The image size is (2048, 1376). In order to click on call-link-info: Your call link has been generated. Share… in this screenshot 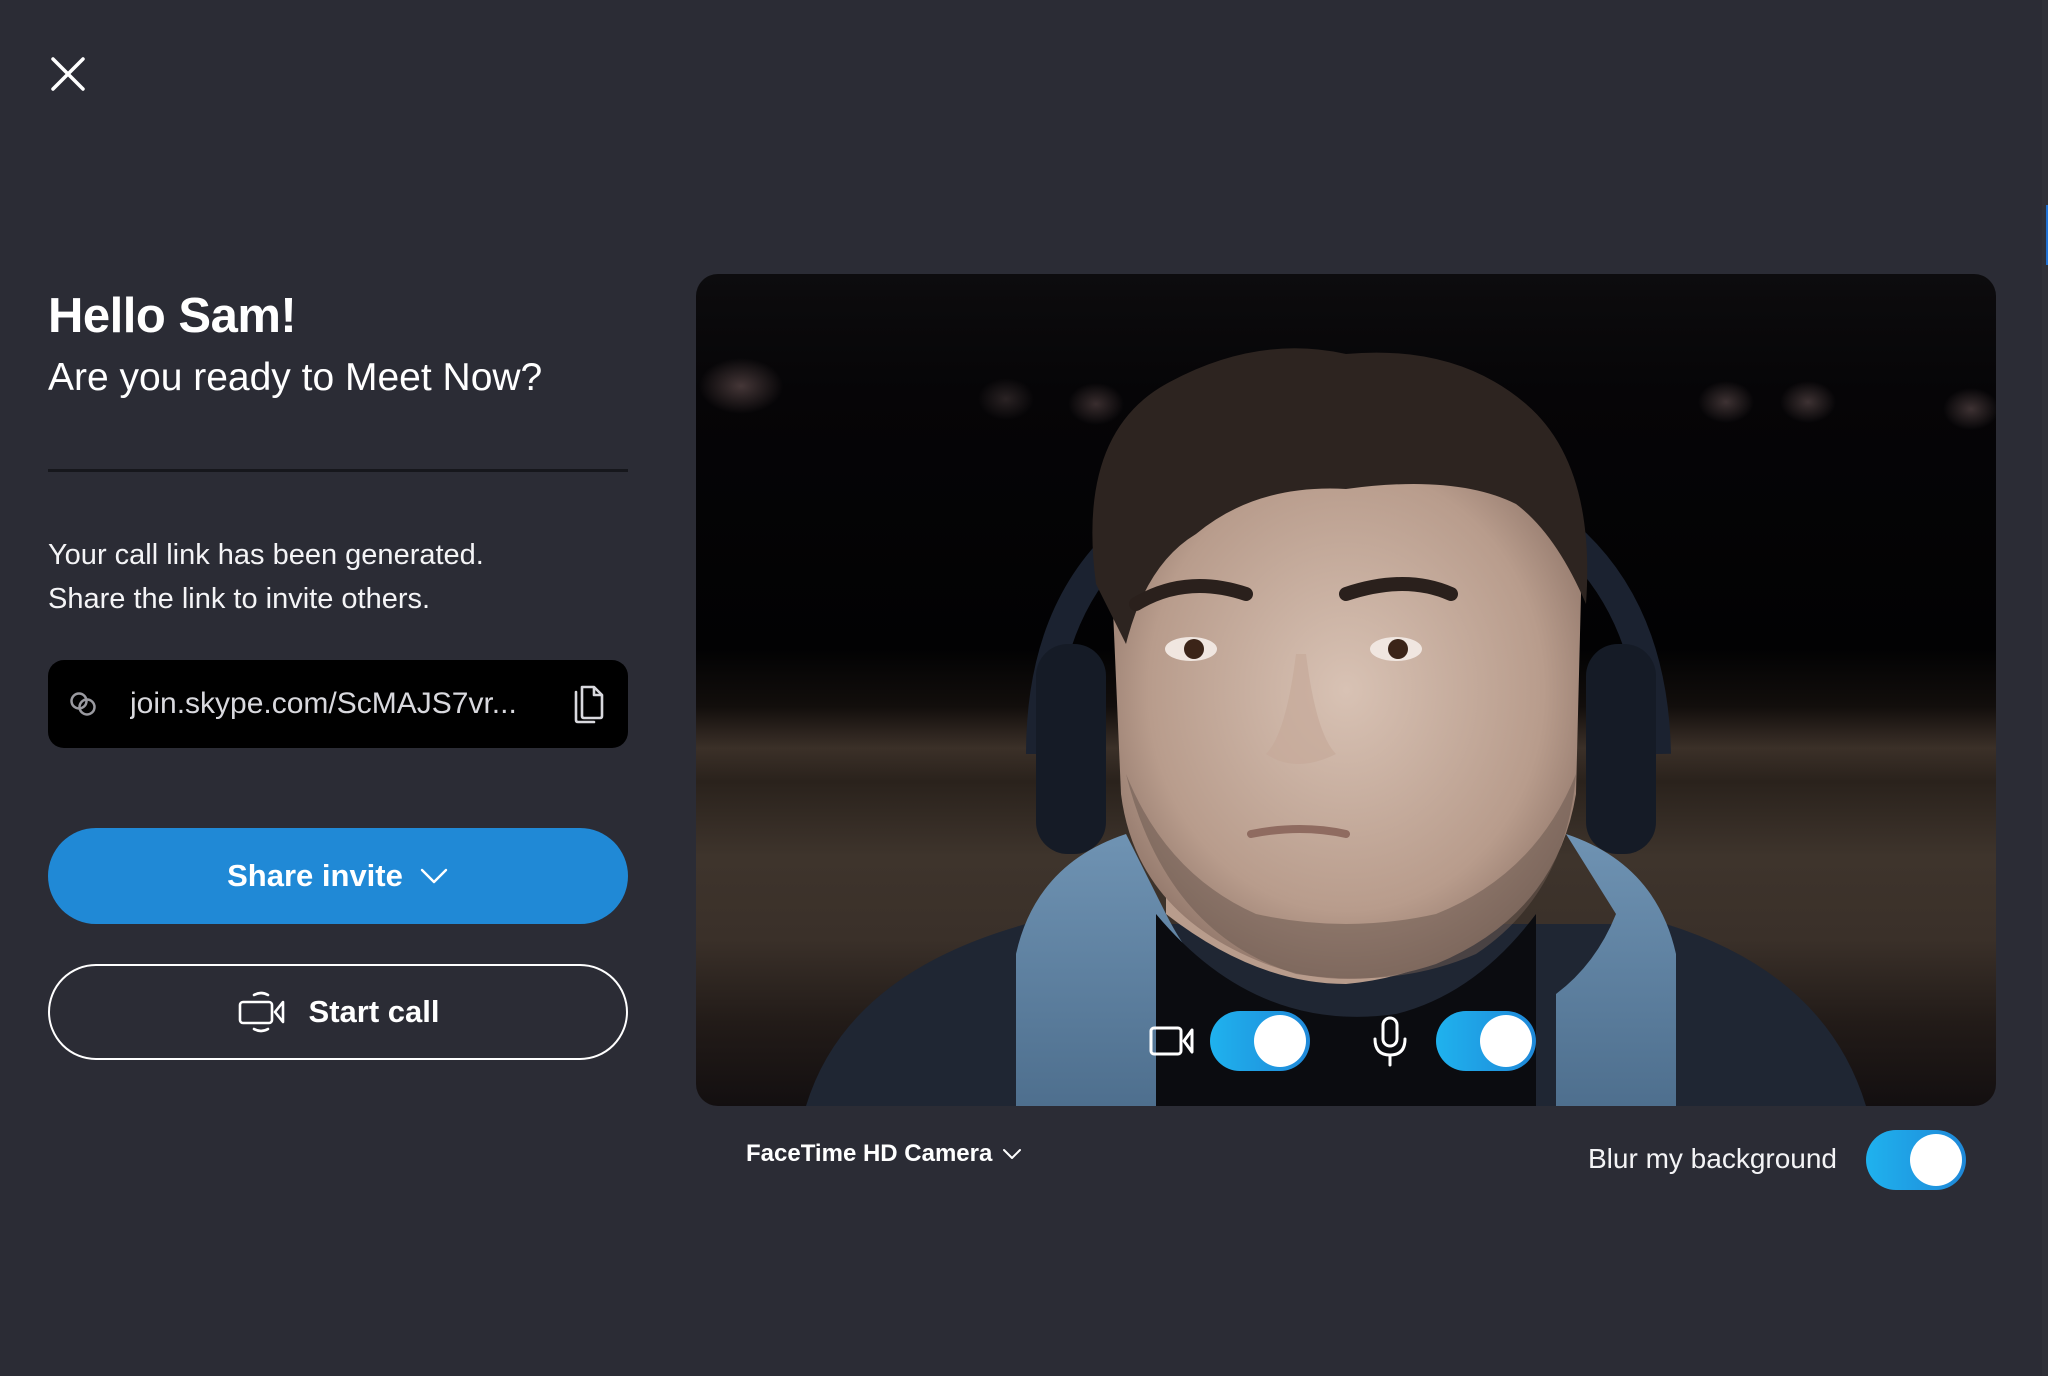, I will do `click(338, 577)`.